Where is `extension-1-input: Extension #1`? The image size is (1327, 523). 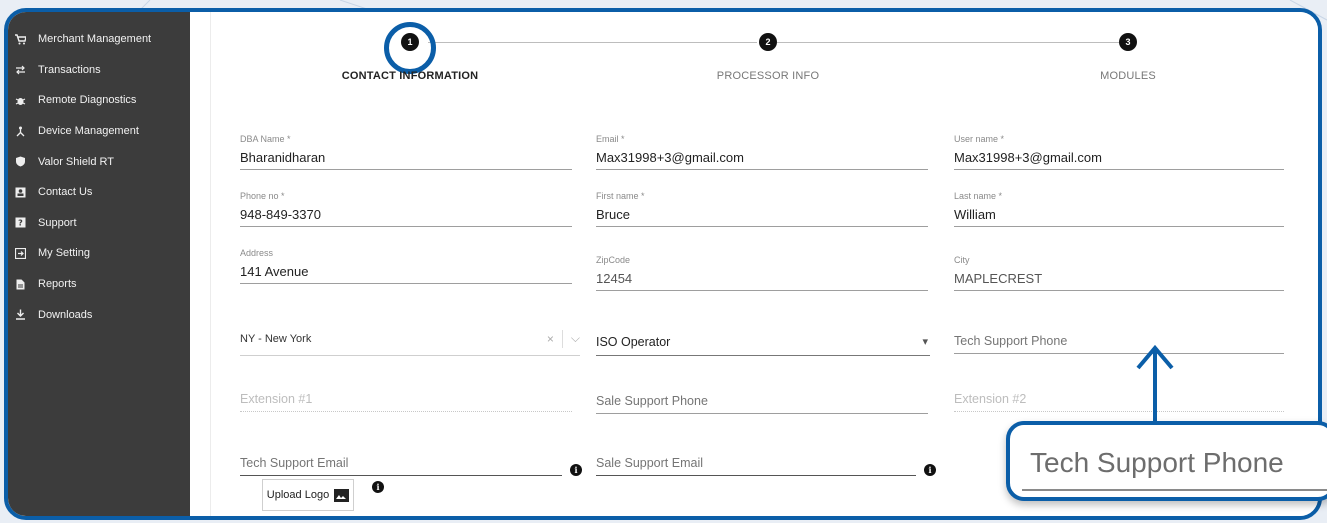
extension-1-input: Extension #1 is located at coordinates (406, 400).